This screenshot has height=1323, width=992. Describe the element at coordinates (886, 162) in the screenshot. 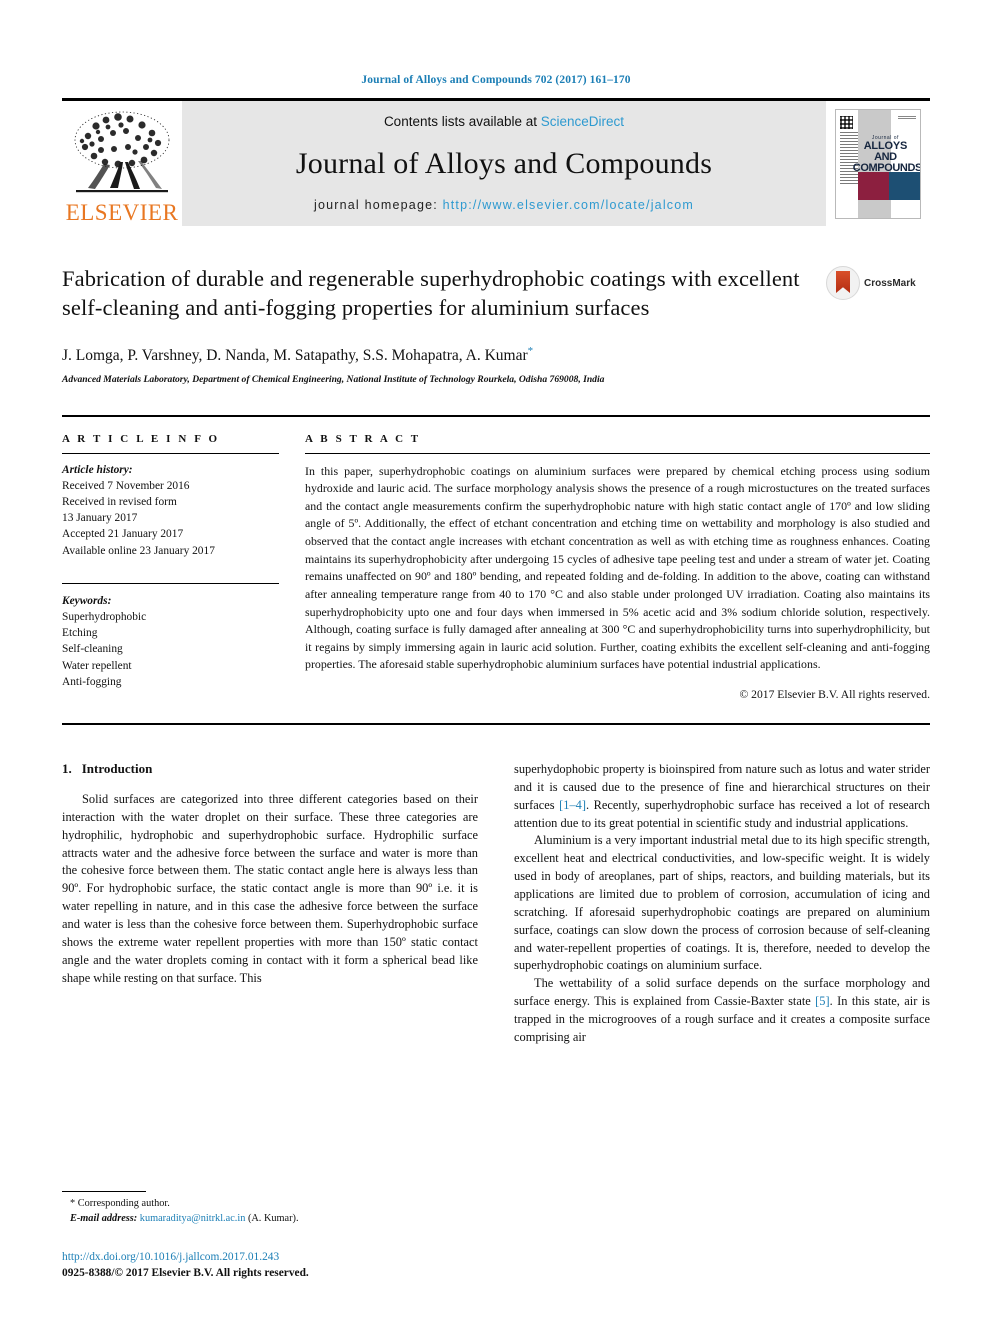

I see `cover-and-compounds: AND COMPOUNDS` at that location.